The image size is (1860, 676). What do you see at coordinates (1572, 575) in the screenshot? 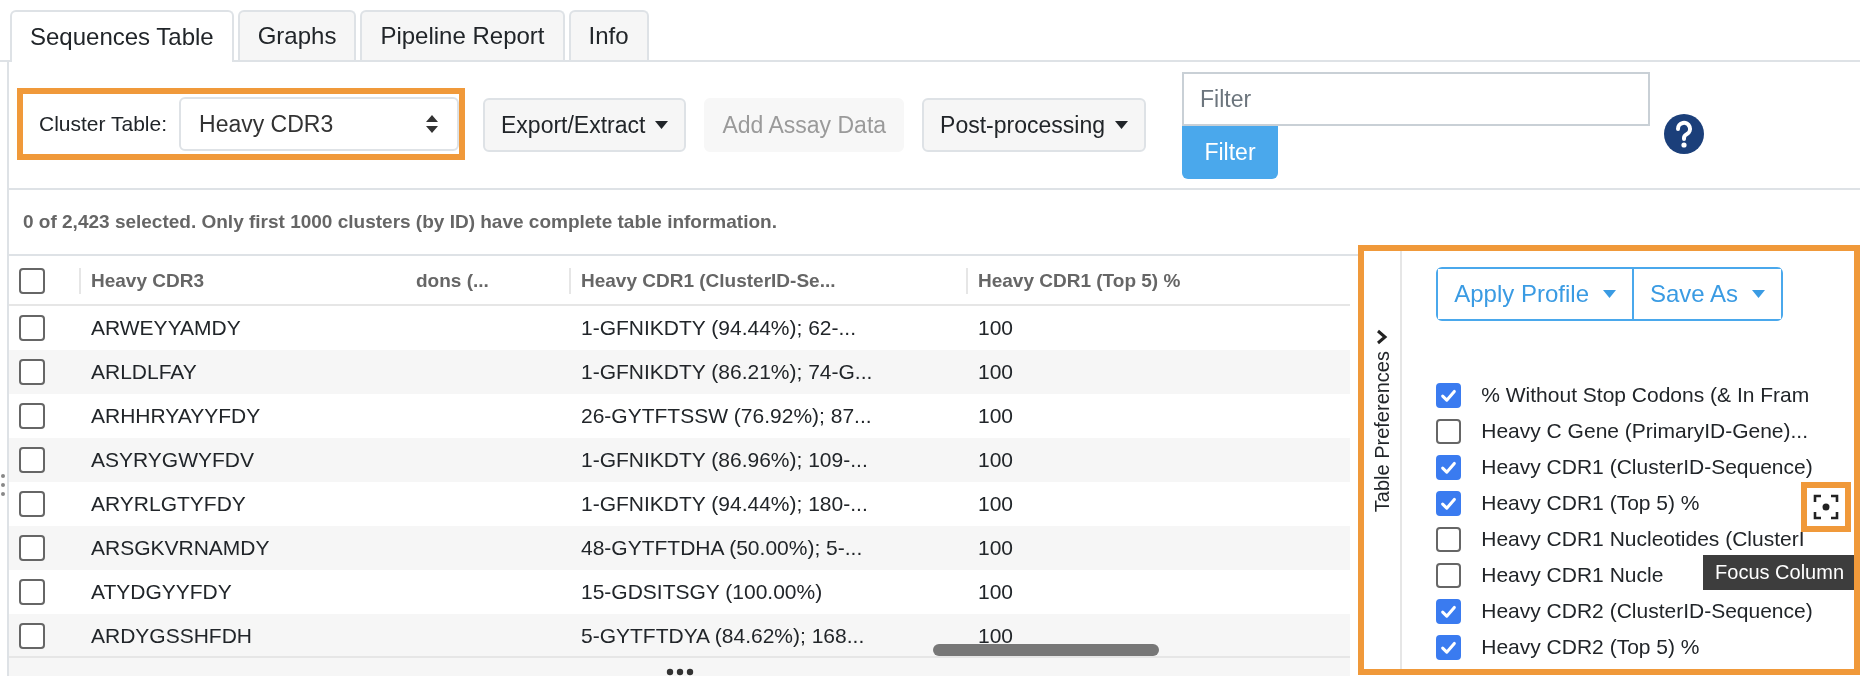
I see `column-option: Heavy CDR1 Nucle` at bounding box center [1572, 575].